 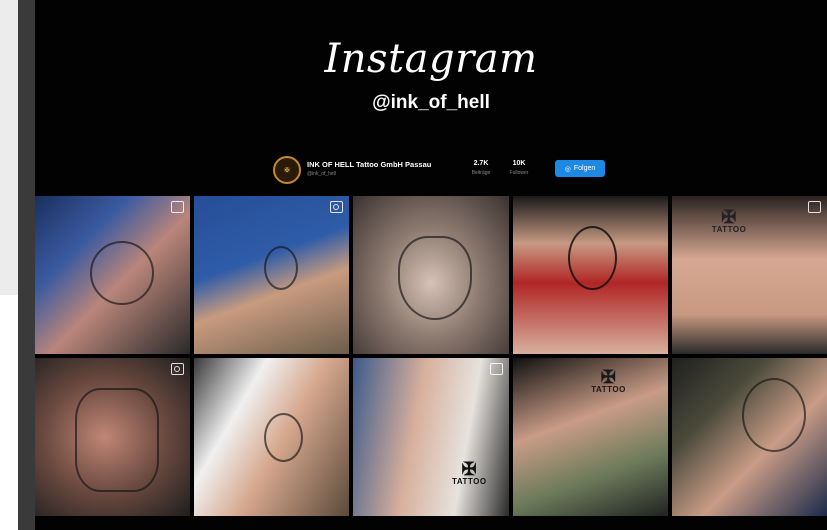 I want to click on profile-username: @ink_of_hell, so click(x=321, y=174).